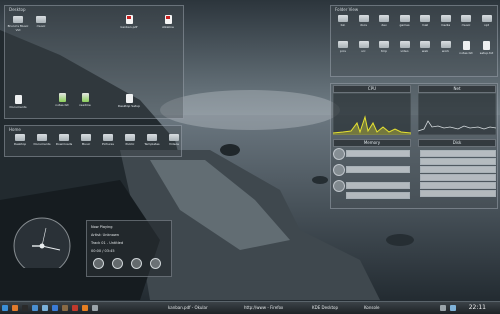 The image size is (500, 314). I want to click on desktop-icon-document: Desktop Setup, so click(129, 101).